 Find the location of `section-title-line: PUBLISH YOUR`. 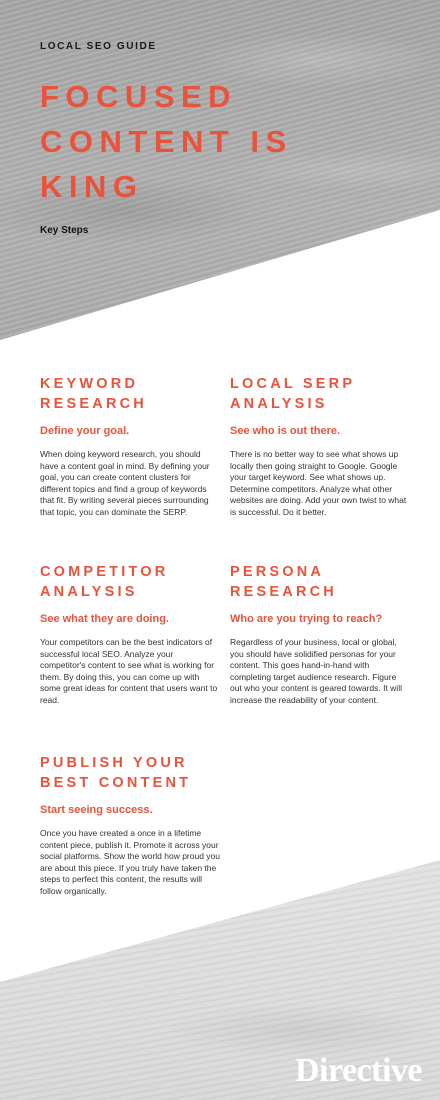

section-title-line: PUBLISH YOUR is located at coordinates (114, 763).